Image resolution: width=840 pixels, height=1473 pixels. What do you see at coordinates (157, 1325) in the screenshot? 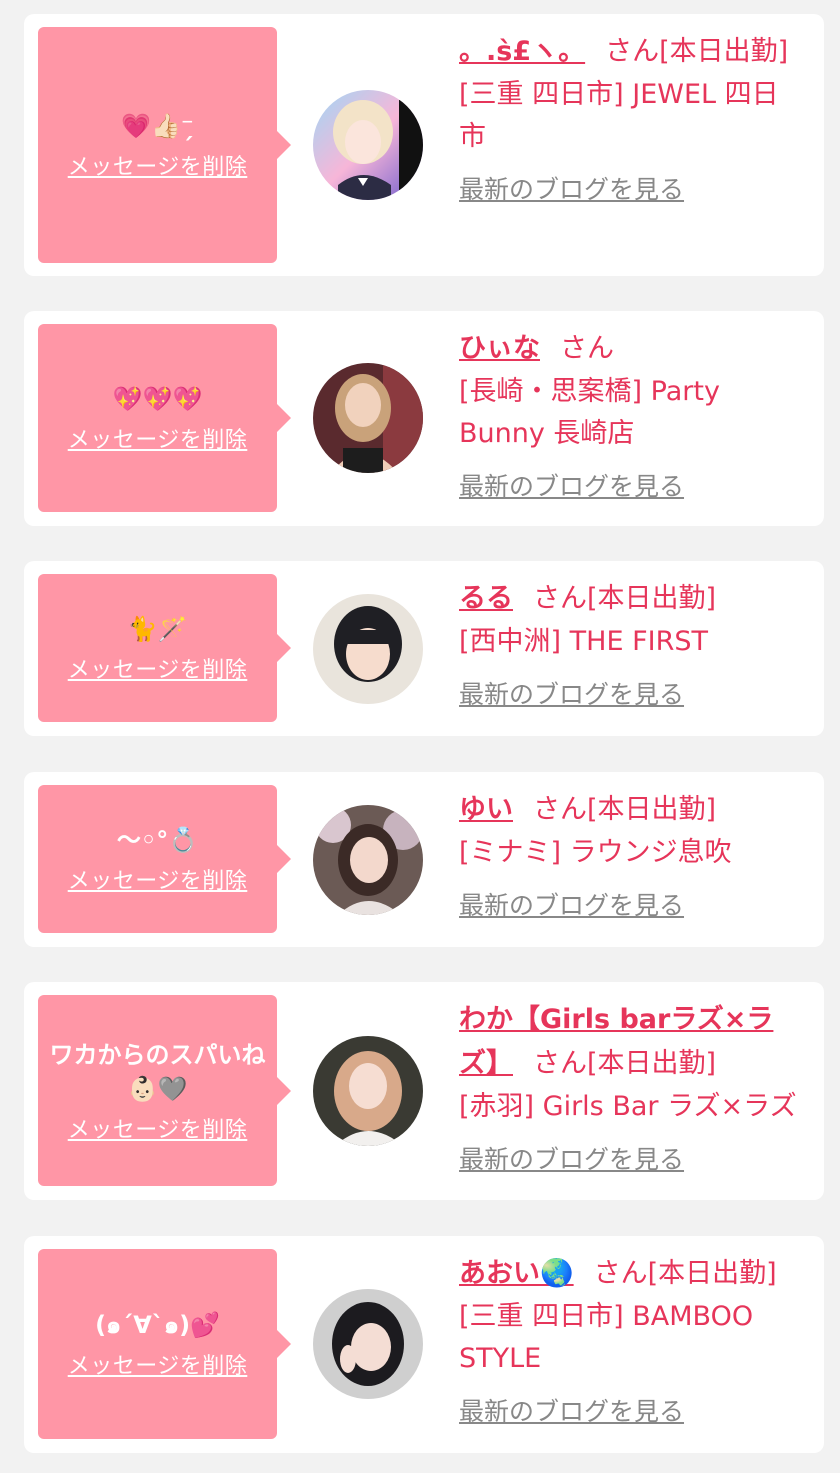
I see `message-text: (๑´∀`๑)💕` at bounding box center [157, 1325].